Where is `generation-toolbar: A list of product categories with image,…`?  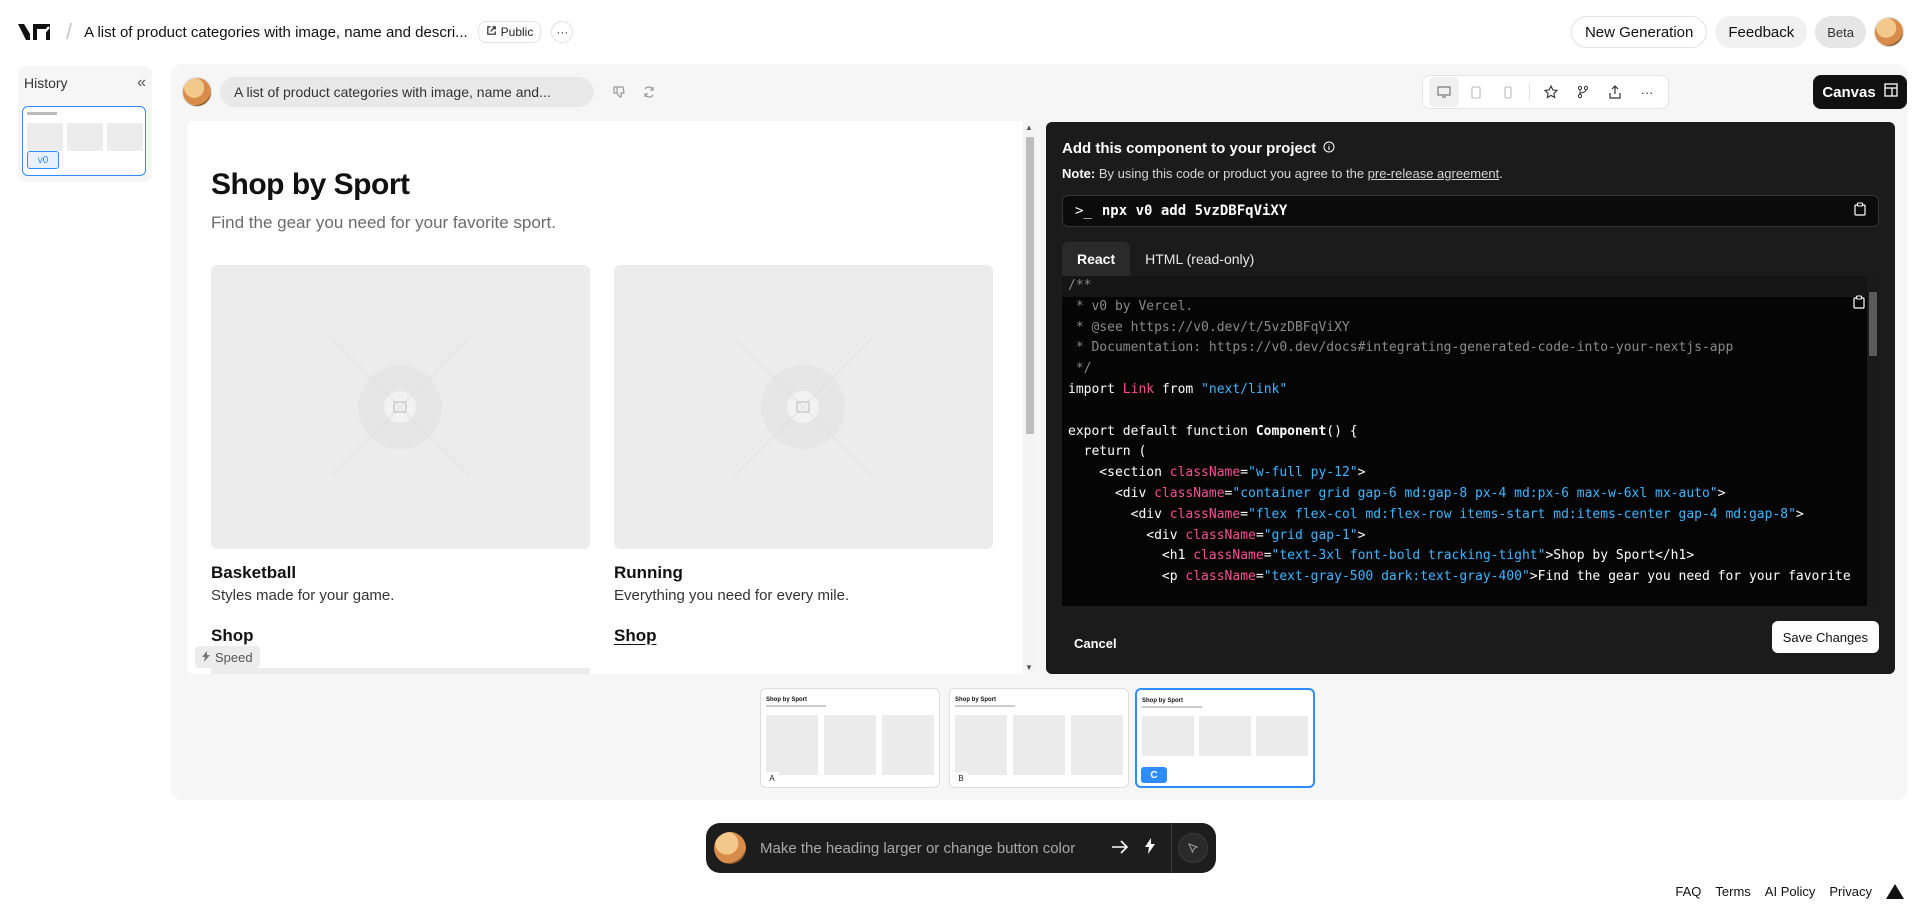
generation-toolbar: A list of product categories with image,… is located at coordinates (1044, 92).